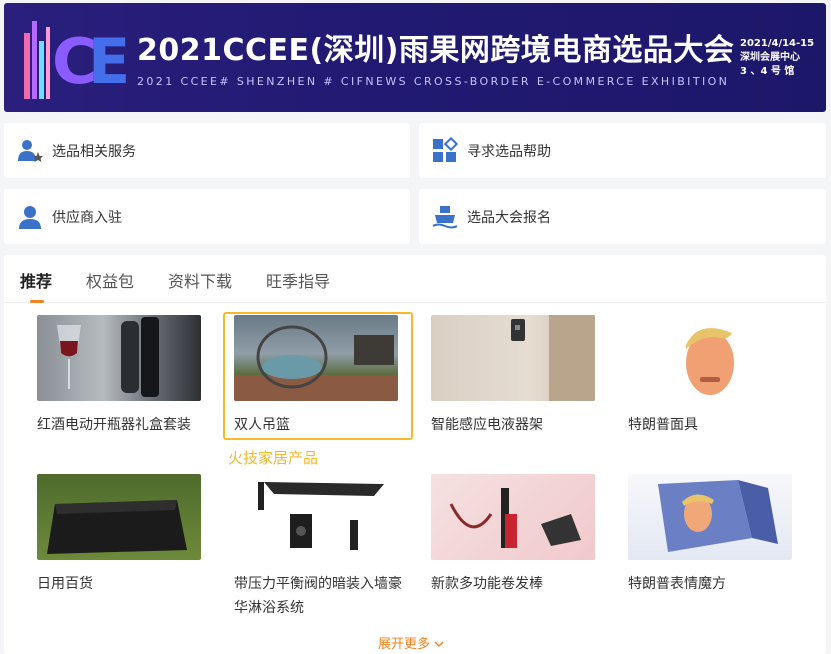 Image resolution: width=831 pixels, height=654 pixels. I want to click on active-tab-indicator, so click(37, 301).